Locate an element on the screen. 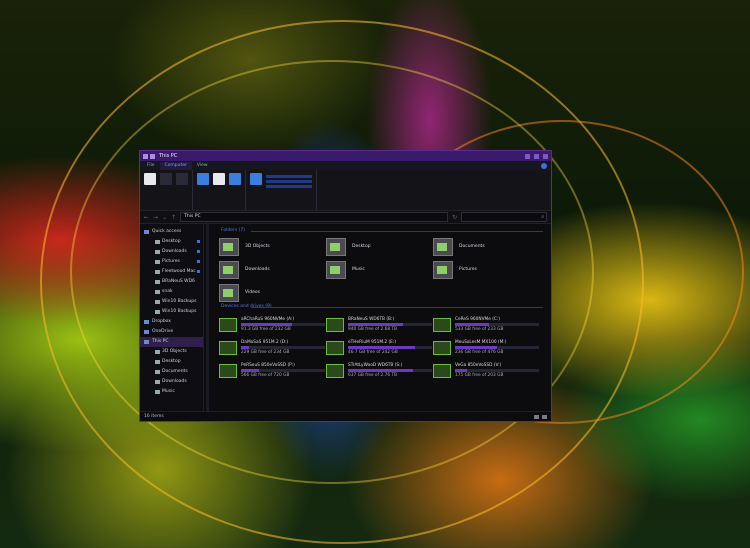  folder-label: Downloads is located at coordinates (257, 269).